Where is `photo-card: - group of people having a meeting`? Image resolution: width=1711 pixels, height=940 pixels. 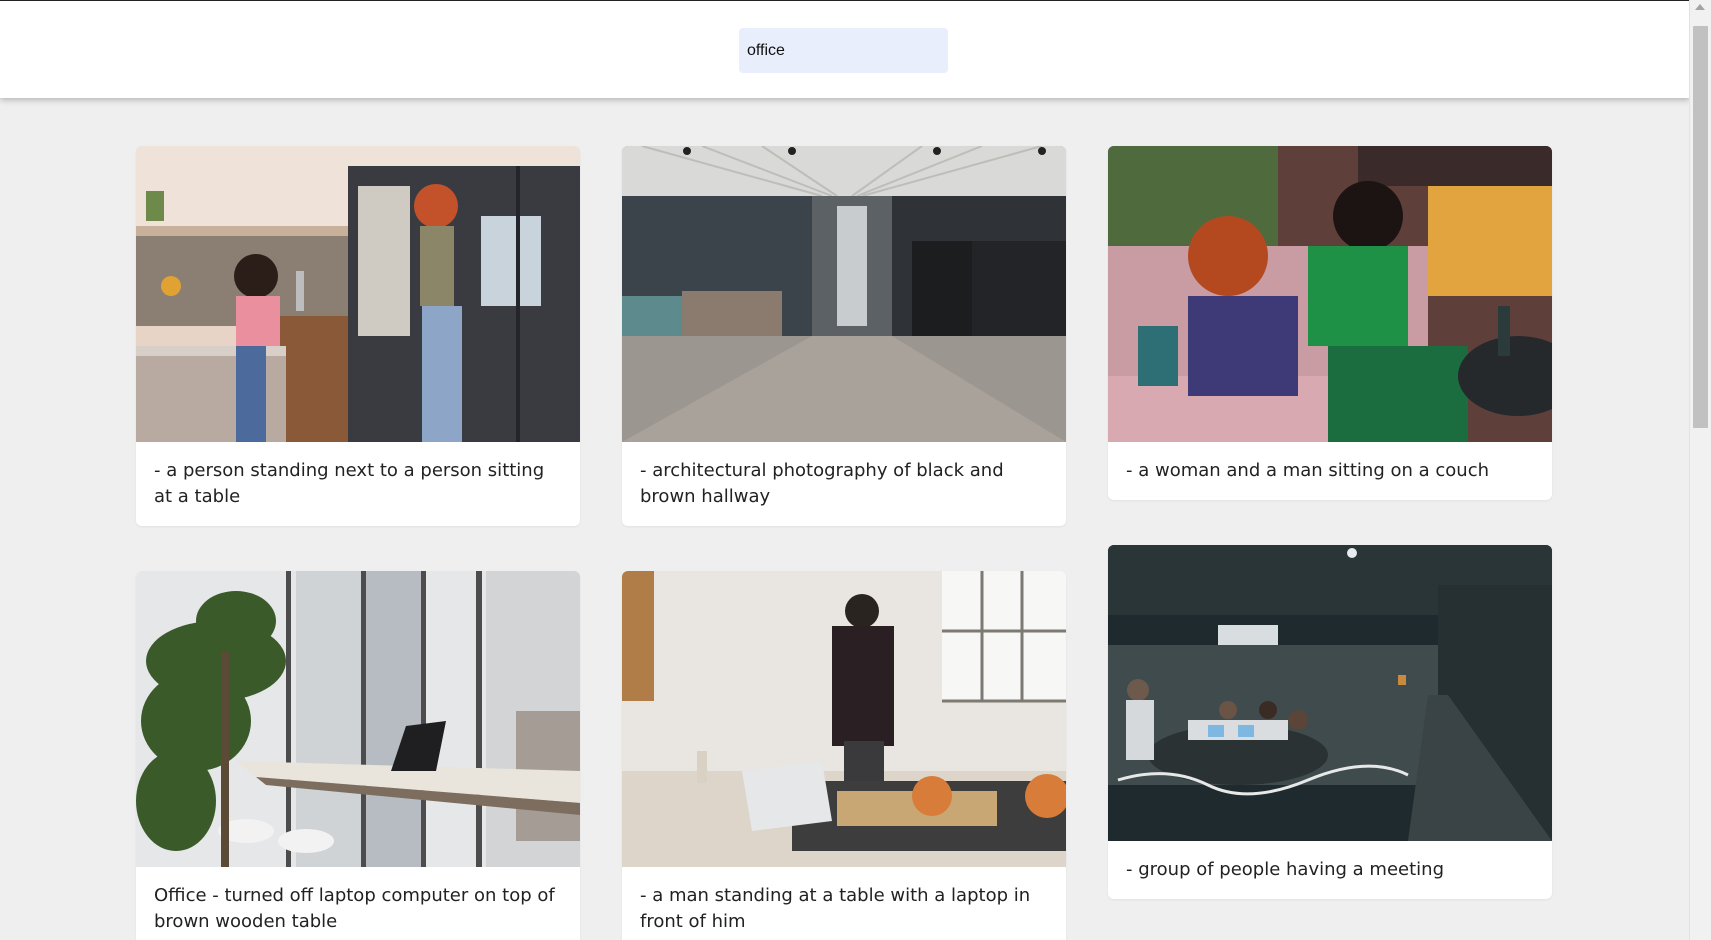 photo-card: - group of people having a meeting is located at coordinates (1330, 722).